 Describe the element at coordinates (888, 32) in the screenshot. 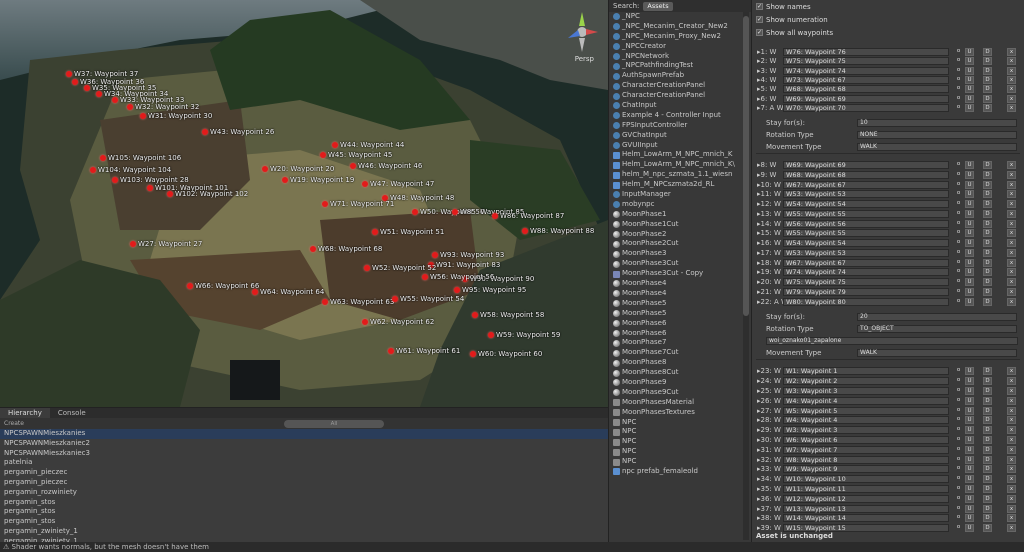

I see `option-toggle: ✓ Show all waypoints` at that location.